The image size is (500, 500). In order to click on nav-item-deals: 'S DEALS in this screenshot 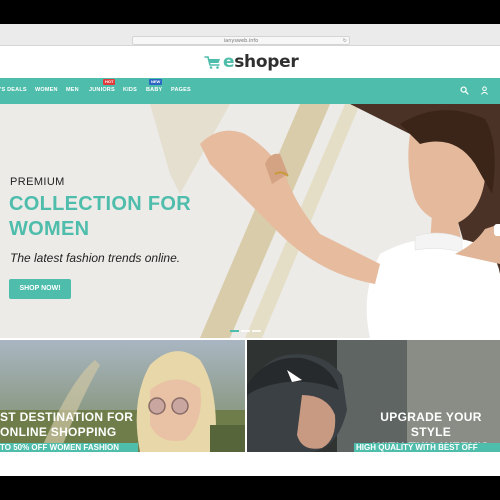, I will do `click(13, 90)`.